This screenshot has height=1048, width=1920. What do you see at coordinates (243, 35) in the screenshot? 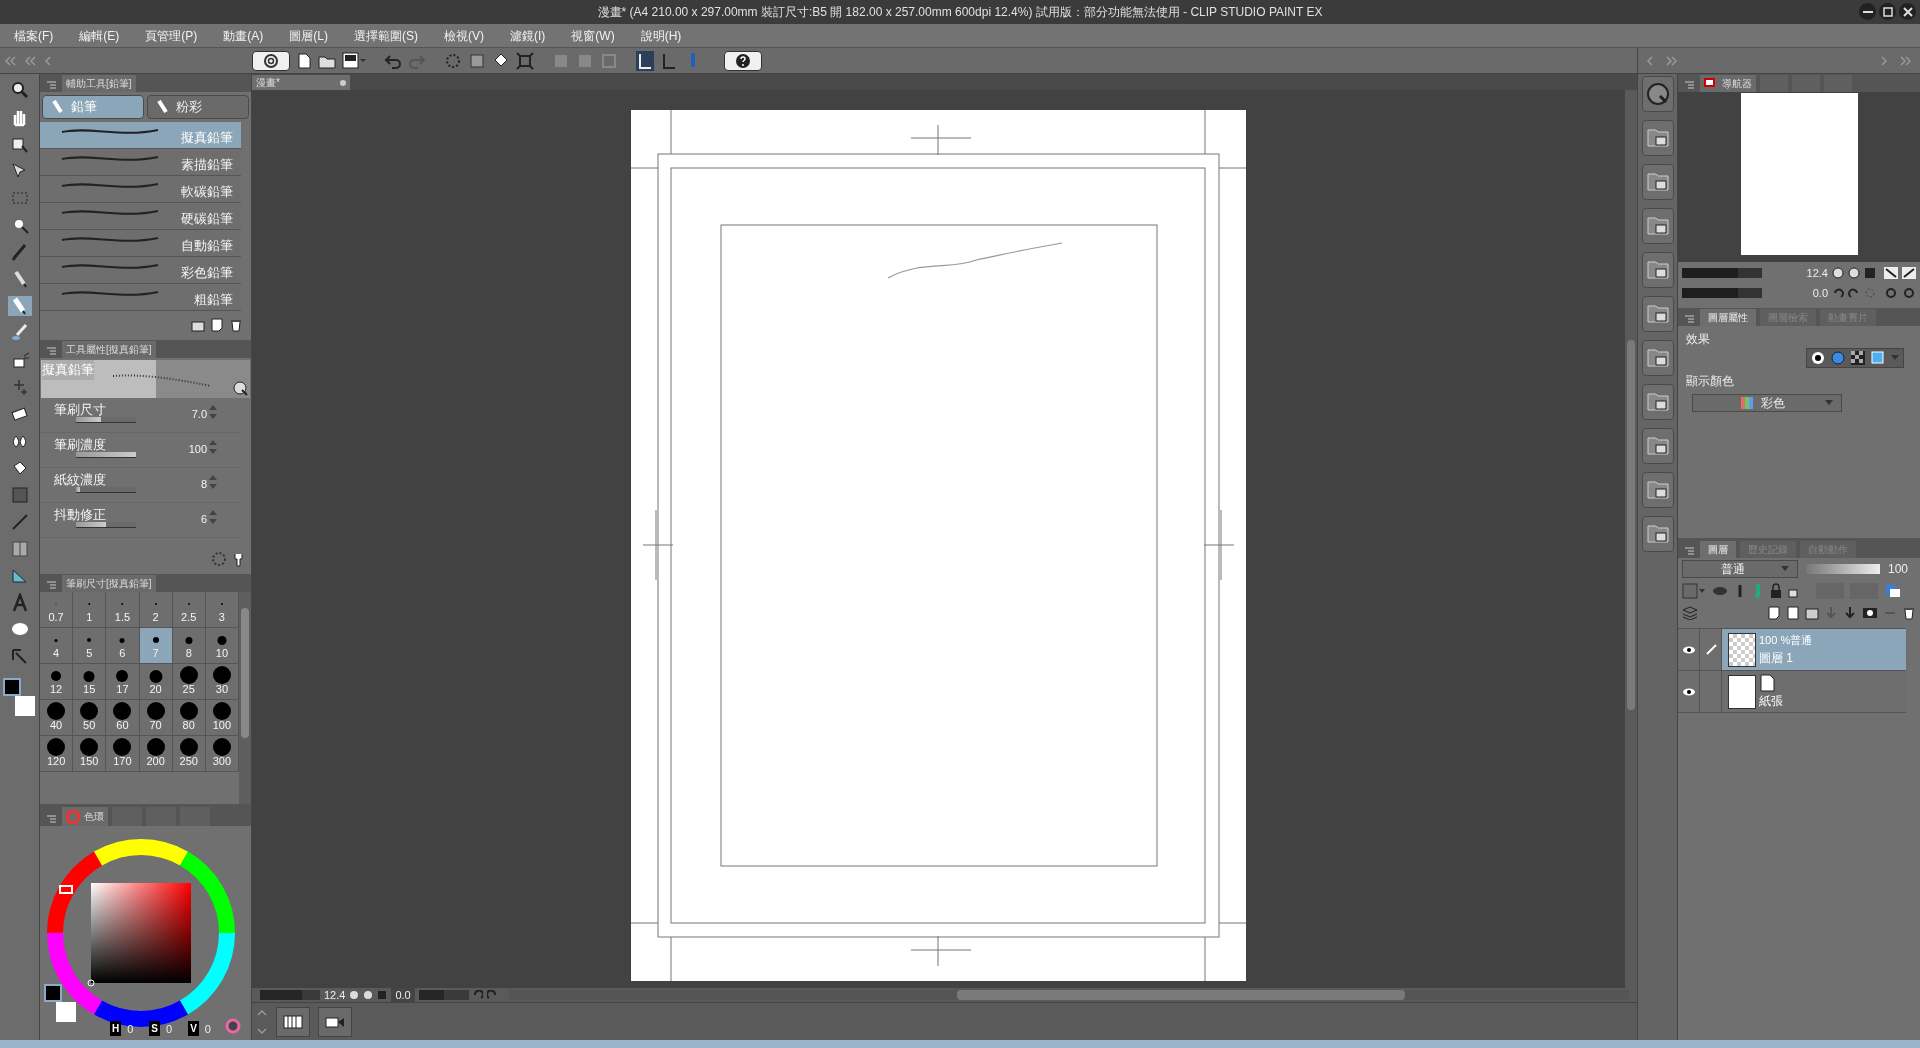
I see `menu-item: 動畫(A)` at bounding box center [243, 35].